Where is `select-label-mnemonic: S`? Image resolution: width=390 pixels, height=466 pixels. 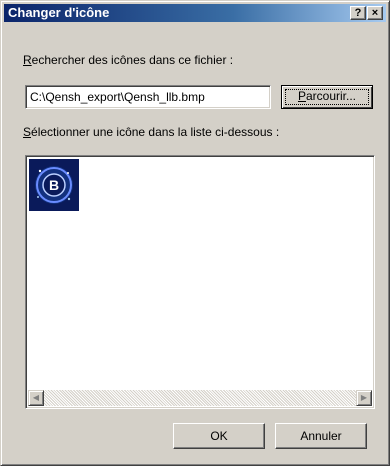 select-label-mnemonic: S is located at coordinates (27, 132).